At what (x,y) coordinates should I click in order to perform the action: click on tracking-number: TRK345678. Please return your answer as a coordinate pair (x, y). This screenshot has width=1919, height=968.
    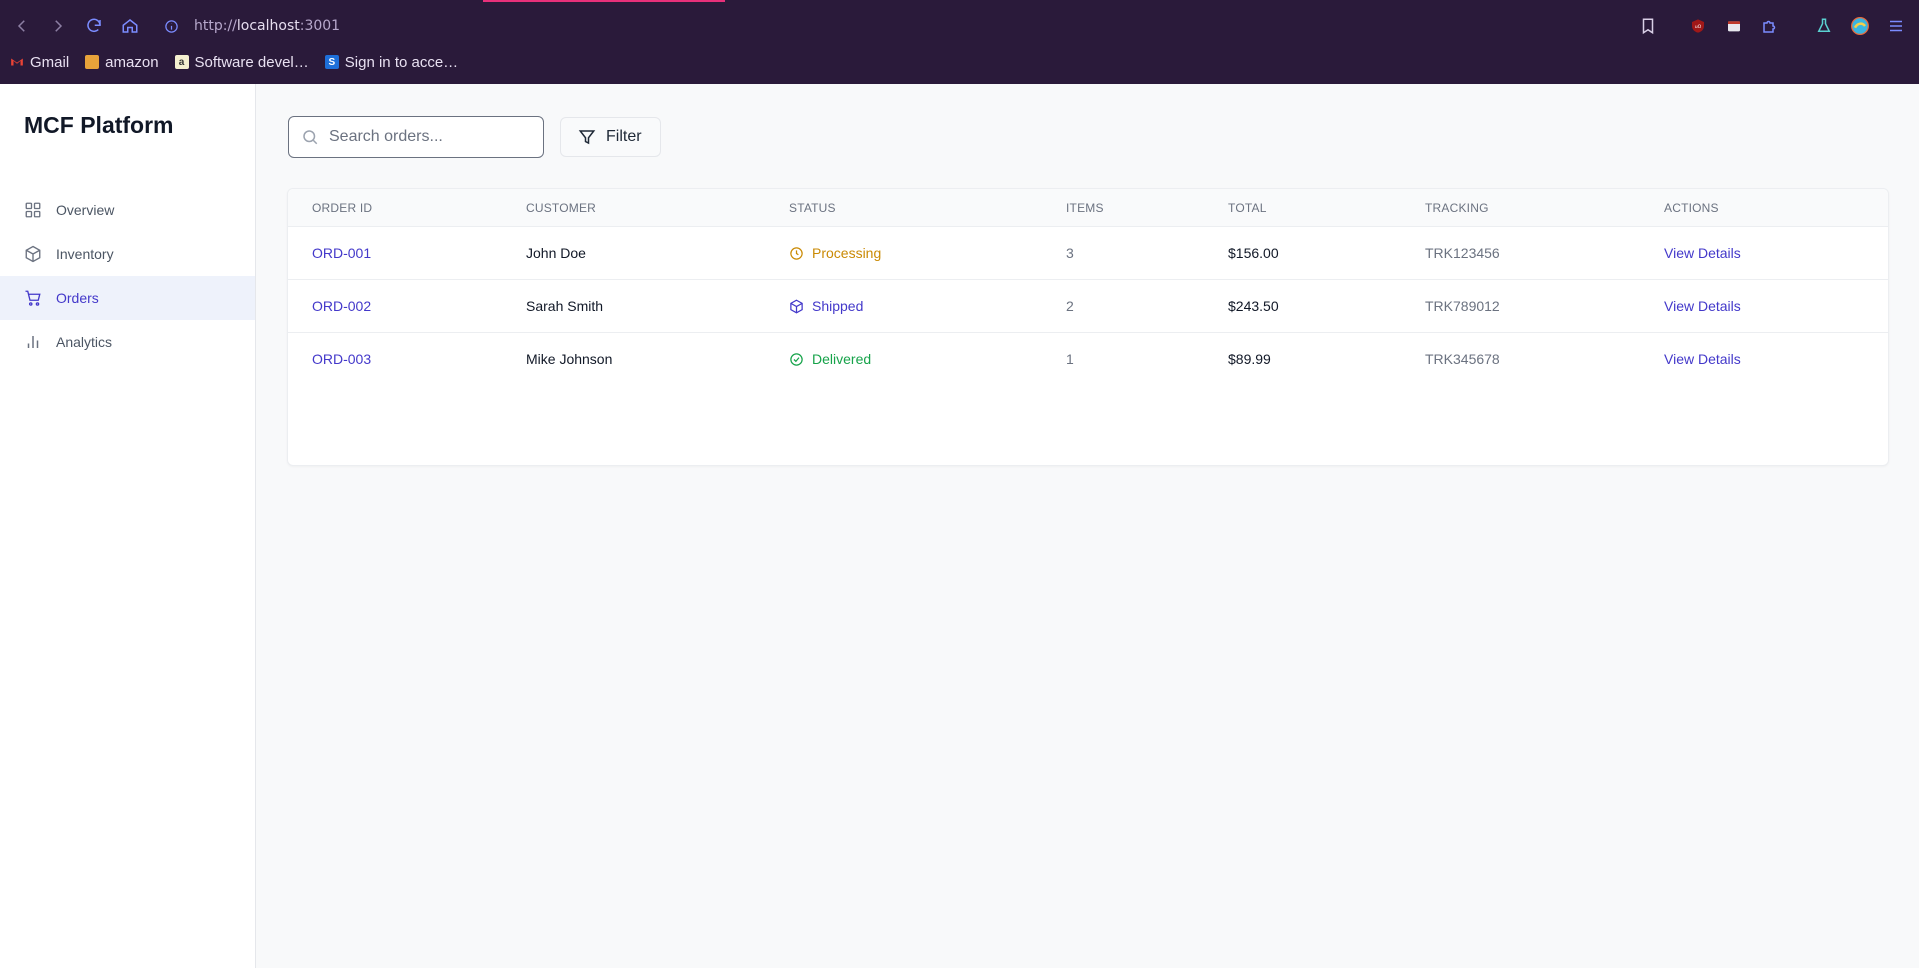
    Looking at the image, I should click on (1462, 359).